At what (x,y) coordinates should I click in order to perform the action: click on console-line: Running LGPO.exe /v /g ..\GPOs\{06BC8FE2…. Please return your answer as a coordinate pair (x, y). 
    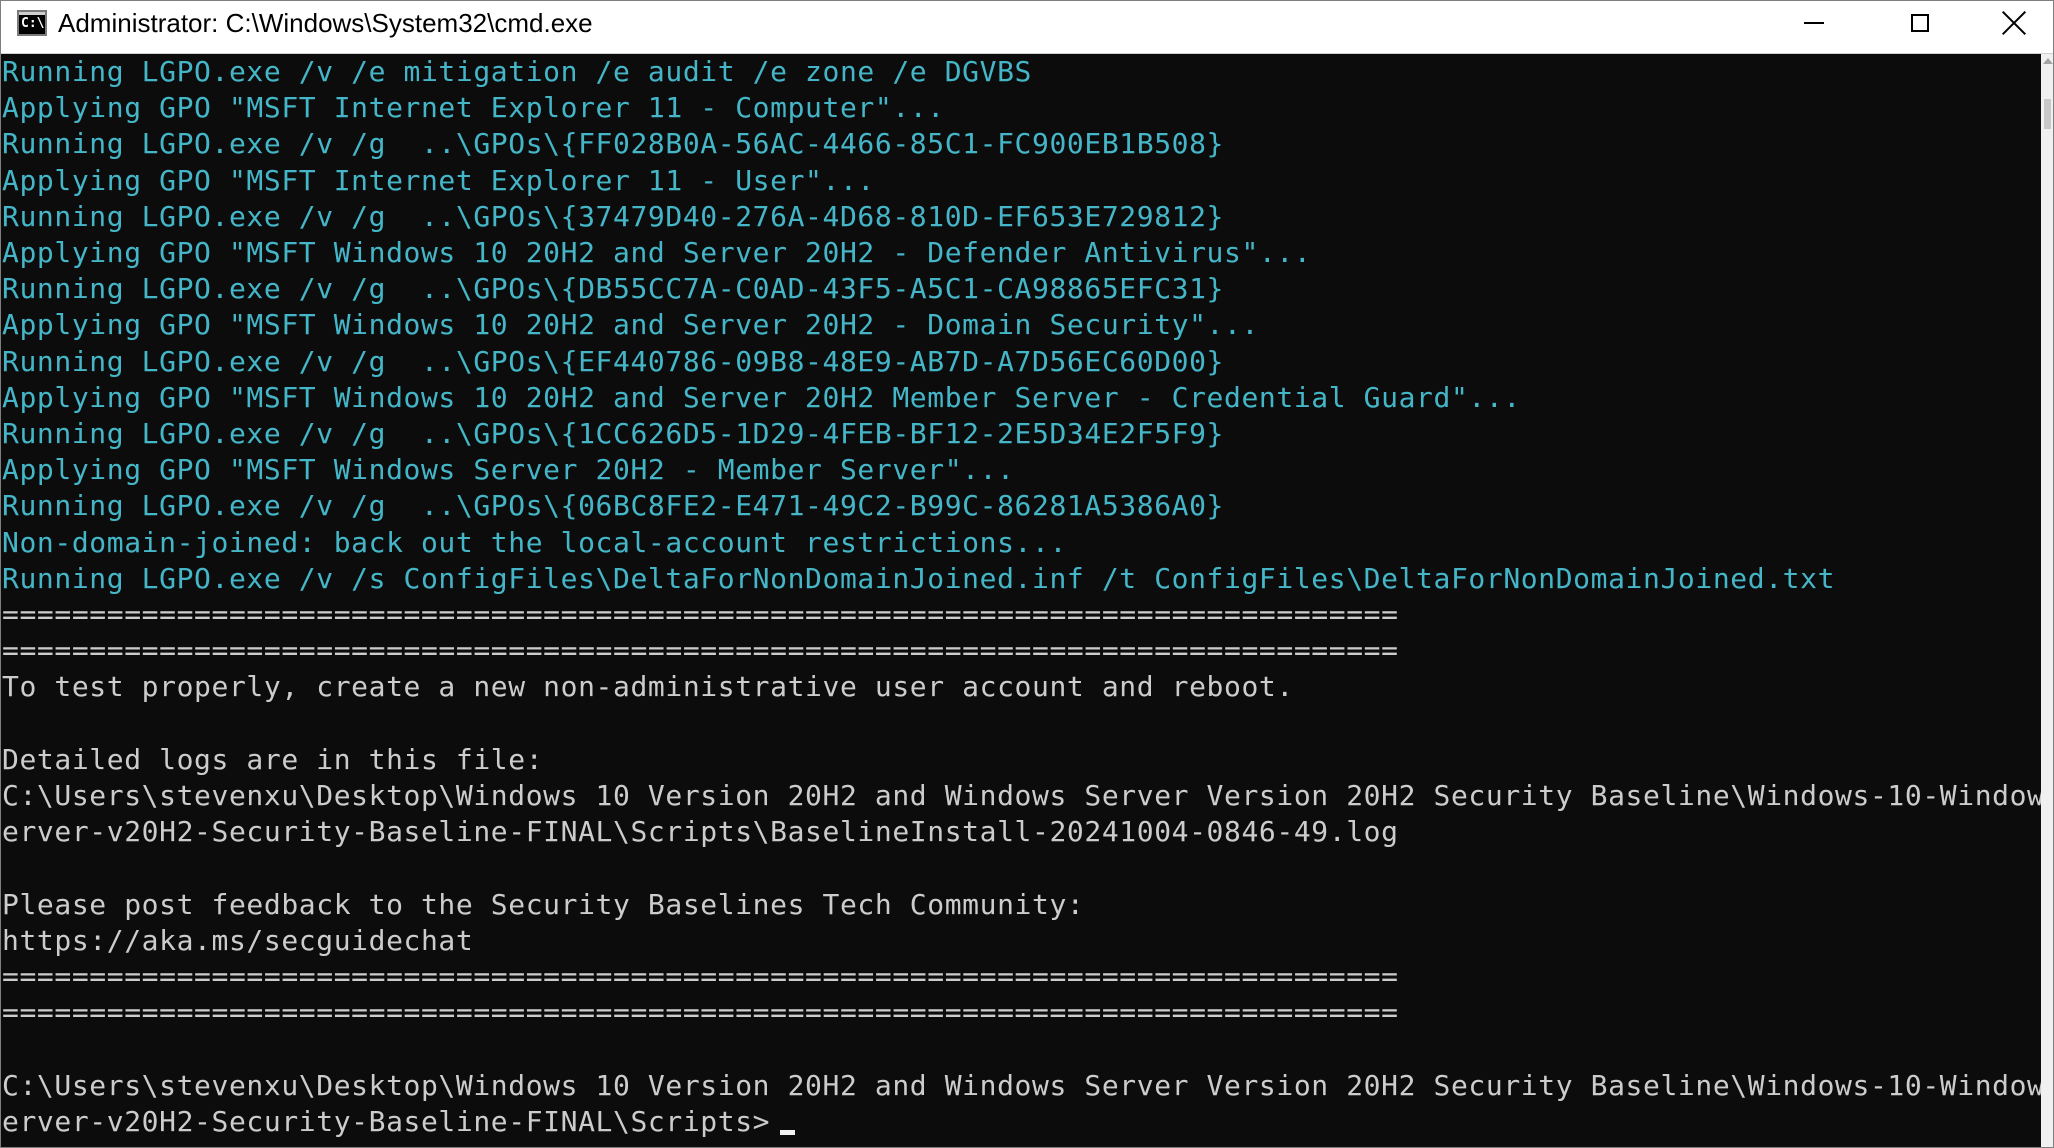
    Looking at the image, I should click on (613, 506).